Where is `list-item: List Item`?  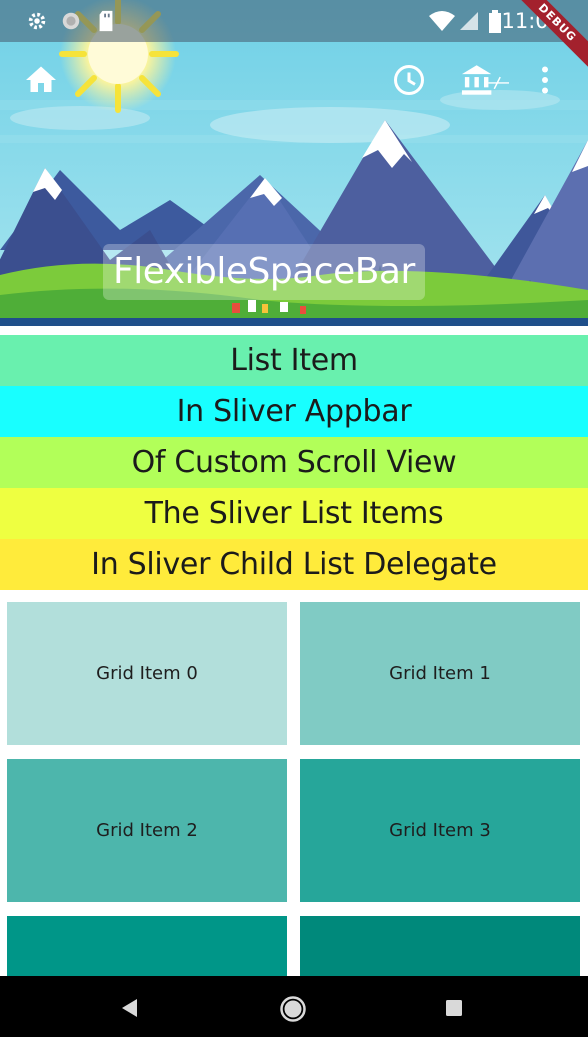 list-item: List Item is located at coordinates (294, 360).